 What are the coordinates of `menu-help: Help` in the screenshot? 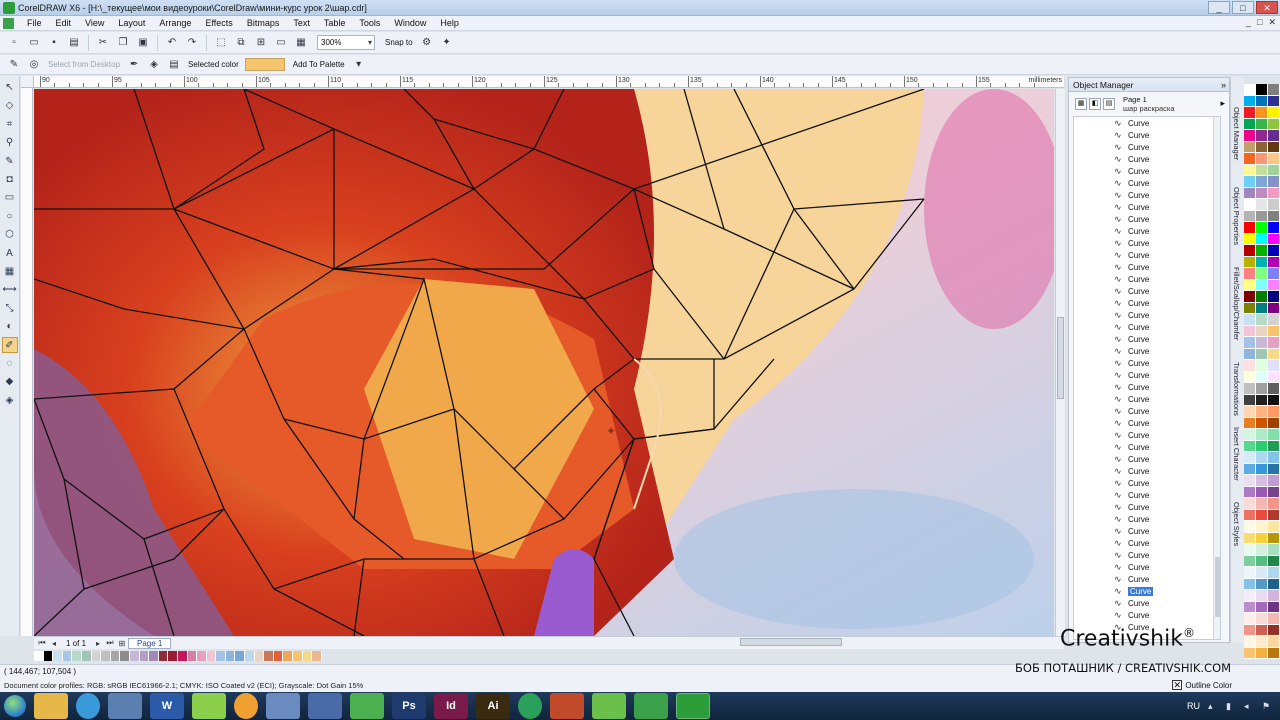 It's located at (449, 23).